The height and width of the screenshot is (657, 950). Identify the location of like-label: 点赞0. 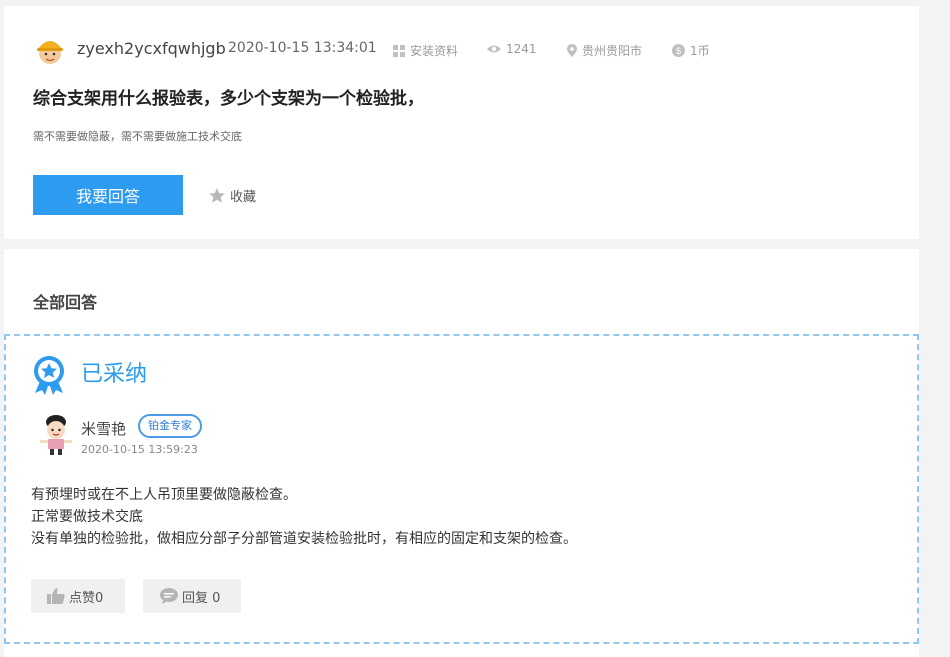
(86, 598).